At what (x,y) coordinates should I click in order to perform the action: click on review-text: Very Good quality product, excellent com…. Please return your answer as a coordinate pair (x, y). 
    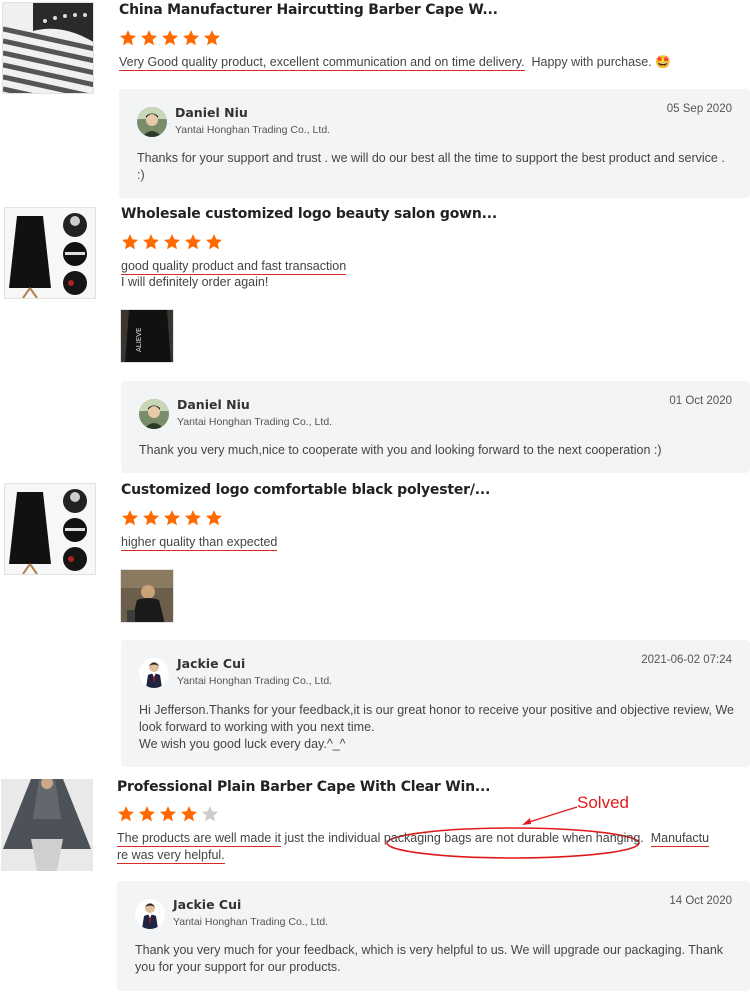
    Looking at the image, I should click on (395, 62).